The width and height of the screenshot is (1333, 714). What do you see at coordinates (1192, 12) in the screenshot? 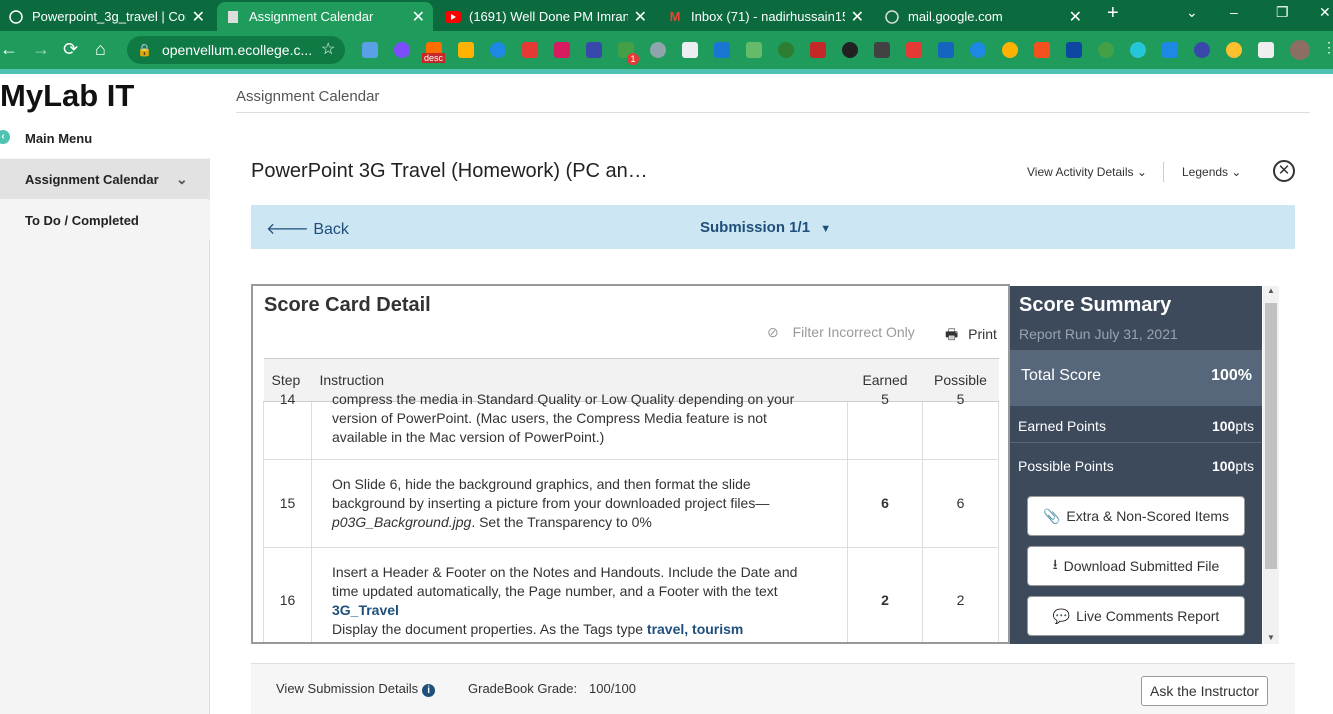
I see `tab-search-icon: ⌄` at bounding box center [1192, 12].